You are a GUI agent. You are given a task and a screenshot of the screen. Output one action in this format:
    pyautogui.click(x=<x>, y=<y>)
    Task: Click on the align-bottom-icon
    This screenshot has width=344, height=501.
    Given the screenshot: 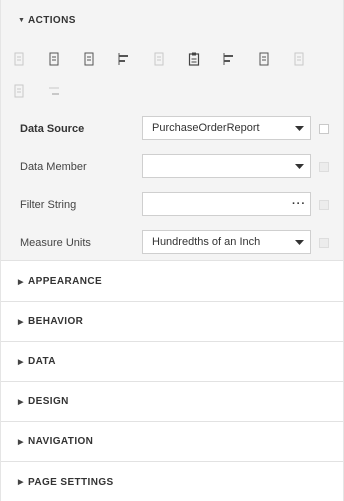 What is the action you would take?
    pyautogui.click(x=299, y=59)
    